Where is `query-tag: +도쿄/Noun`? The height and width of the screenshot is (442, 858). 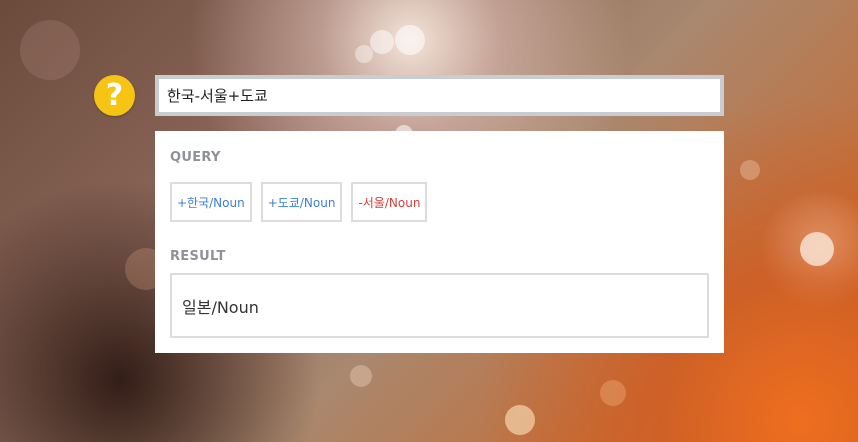
query-tag: +도쿄/Noun is located at coordinates (301, 202).